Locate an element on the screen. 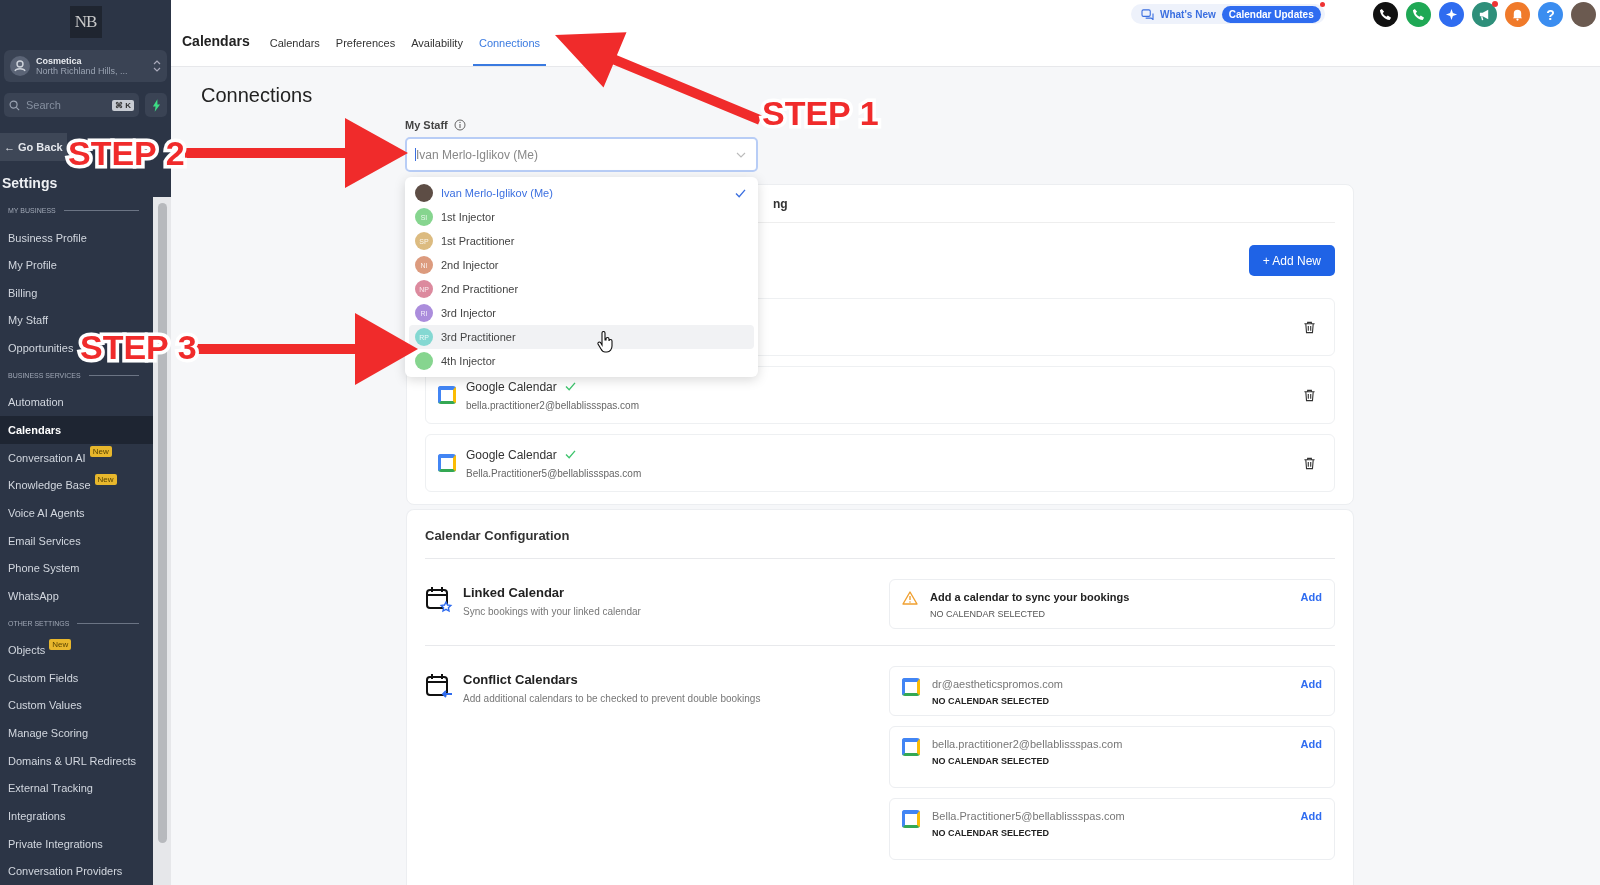 The image size is (1600, 885). section-title: Connections is located at coordinates (257, 95).